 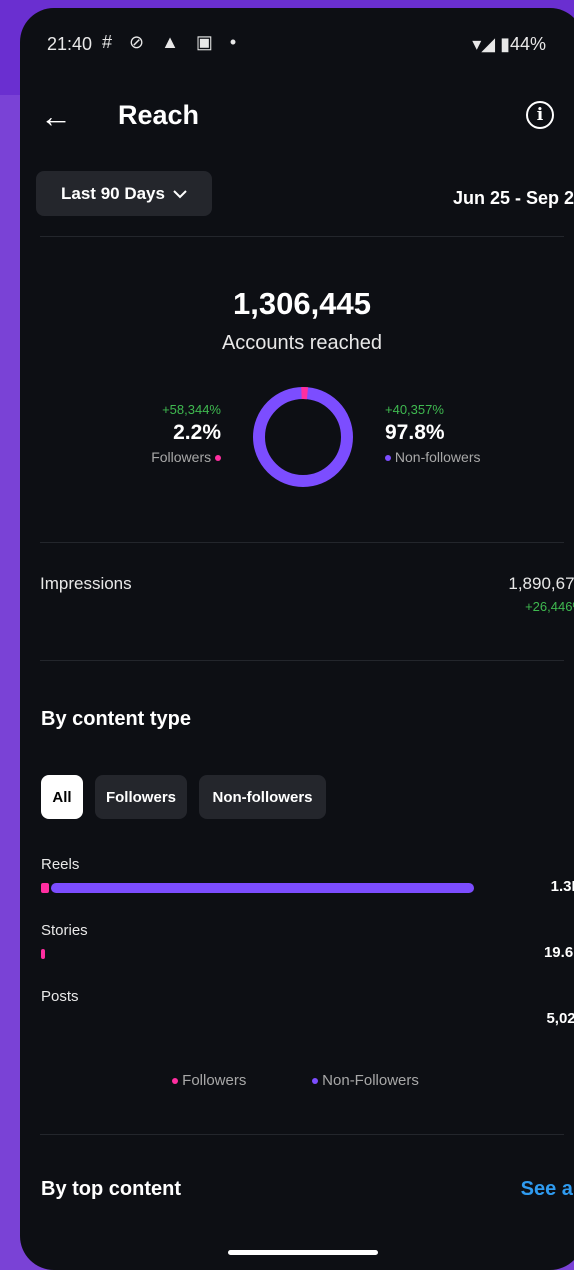 I want to click on donut-non-followers, so click(x=303, y=437).